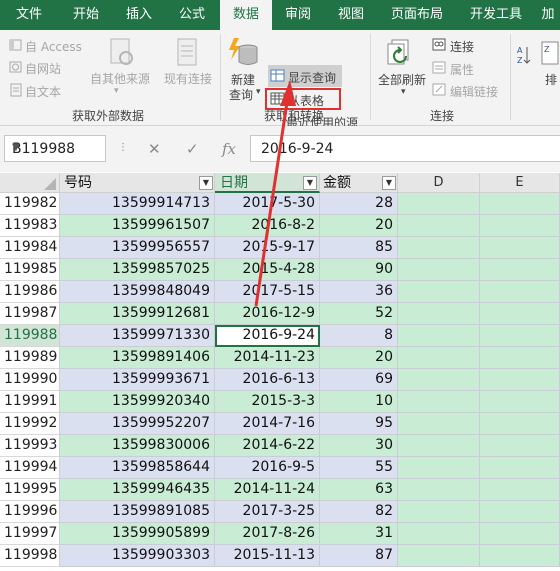  What do you see at coordinates (275, 193) in the screenshot?
I see `annotation-arrow` at bounding box center [275, 193].